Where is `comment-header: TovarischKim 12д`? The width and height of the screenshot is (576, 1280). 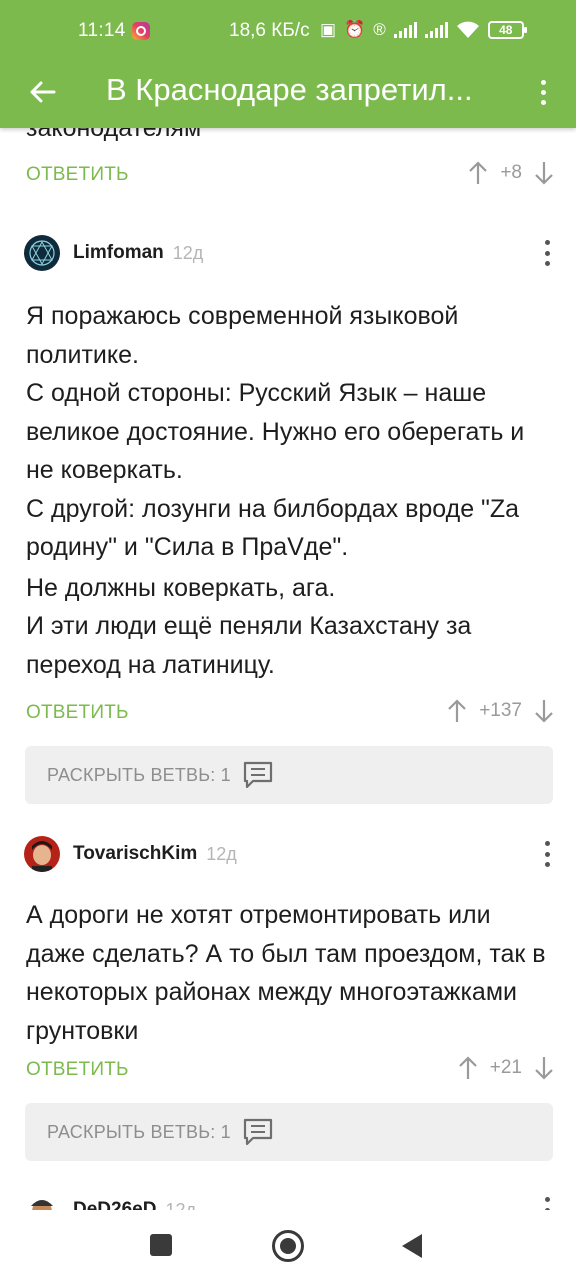 comment-header: TovarischKim 12д is located at coordinates (130, 854).